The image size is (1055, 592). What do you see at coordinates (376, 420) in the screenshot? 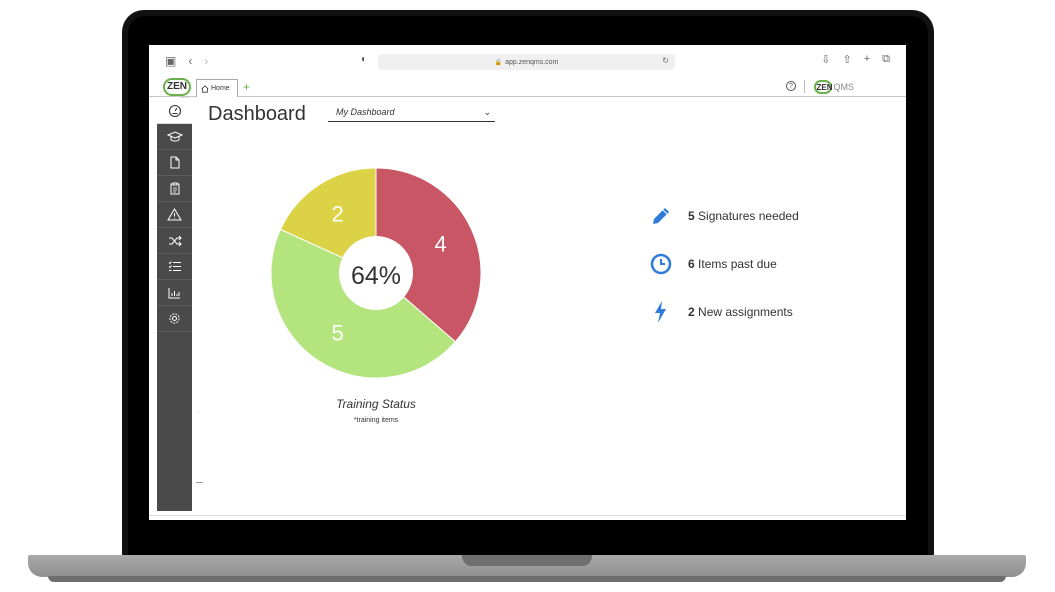
I see `chart-subtitle: *training items` at bounding box center [376, 420].